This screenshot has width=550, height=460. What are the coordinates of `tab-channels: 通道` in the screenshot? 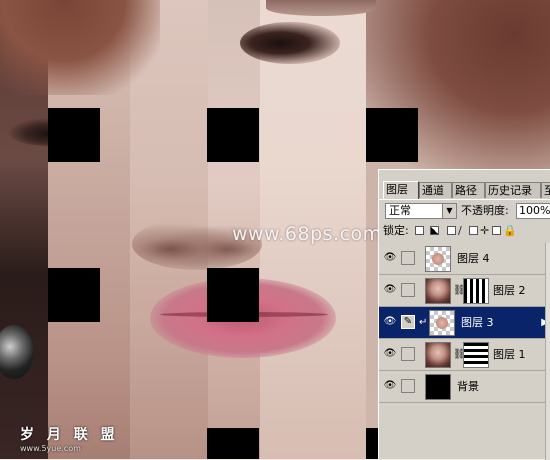 It's located at (435, 190).